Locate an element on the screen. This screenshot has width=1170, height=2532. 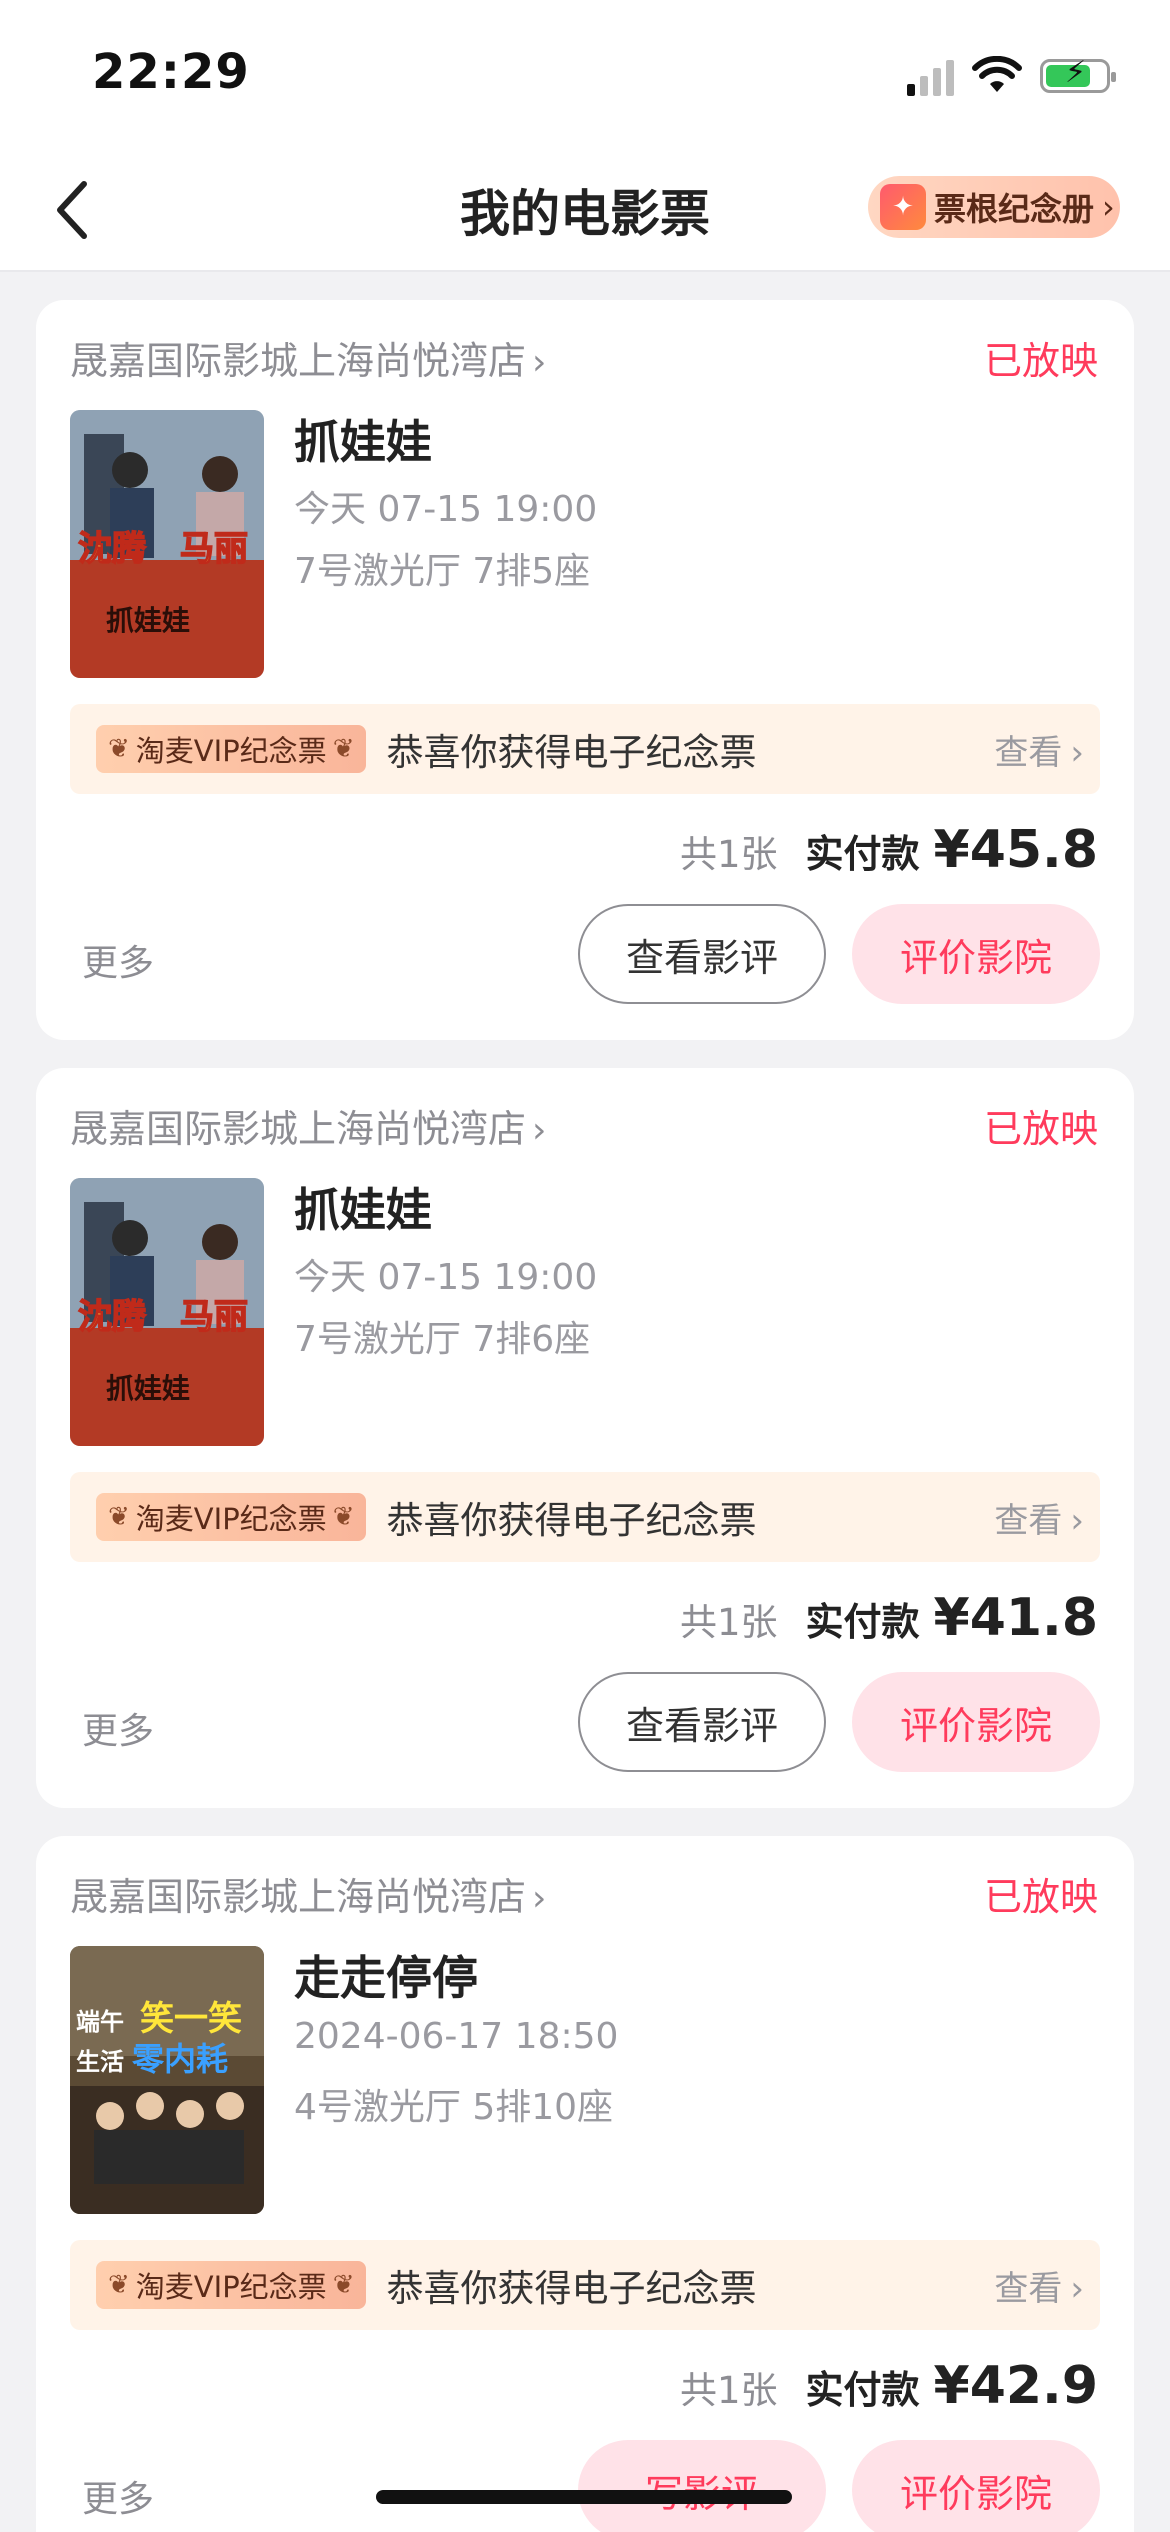
ticket-album-button: ✦ 票根纪念册 › is located at coordinates (994, 207).